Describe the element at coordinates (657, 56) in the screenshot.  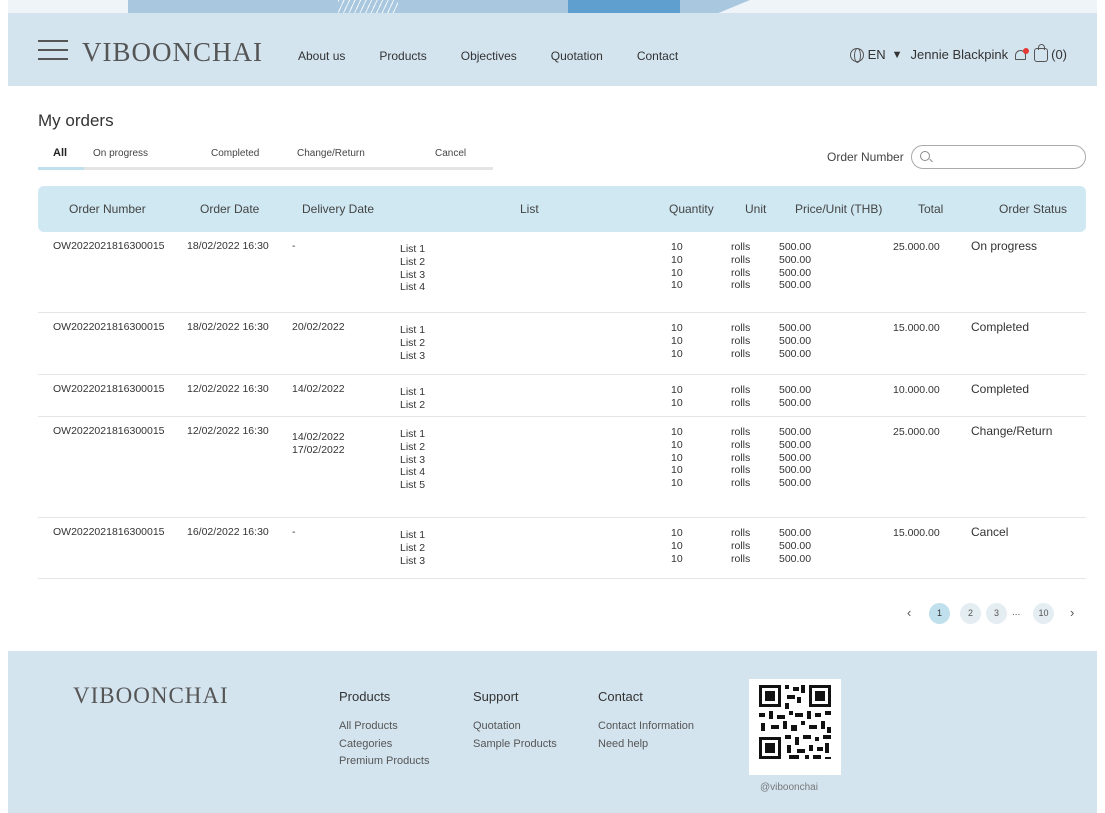
I see `nav-contact: Contact` at that location.